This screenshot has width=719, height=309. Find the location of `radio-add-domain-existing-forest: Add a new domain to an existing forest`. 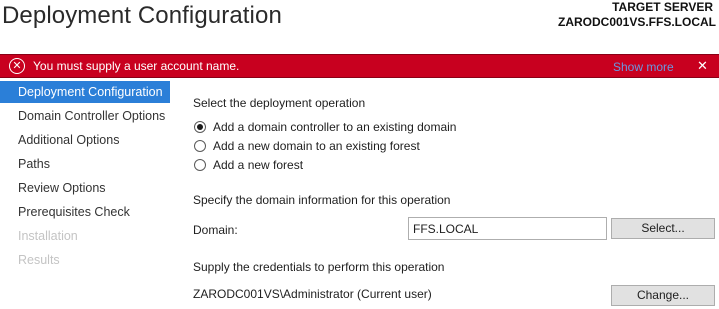

radio-add-domain-existing-forest: Add a new domain to an existing forest is located at coordinates (307, 146).